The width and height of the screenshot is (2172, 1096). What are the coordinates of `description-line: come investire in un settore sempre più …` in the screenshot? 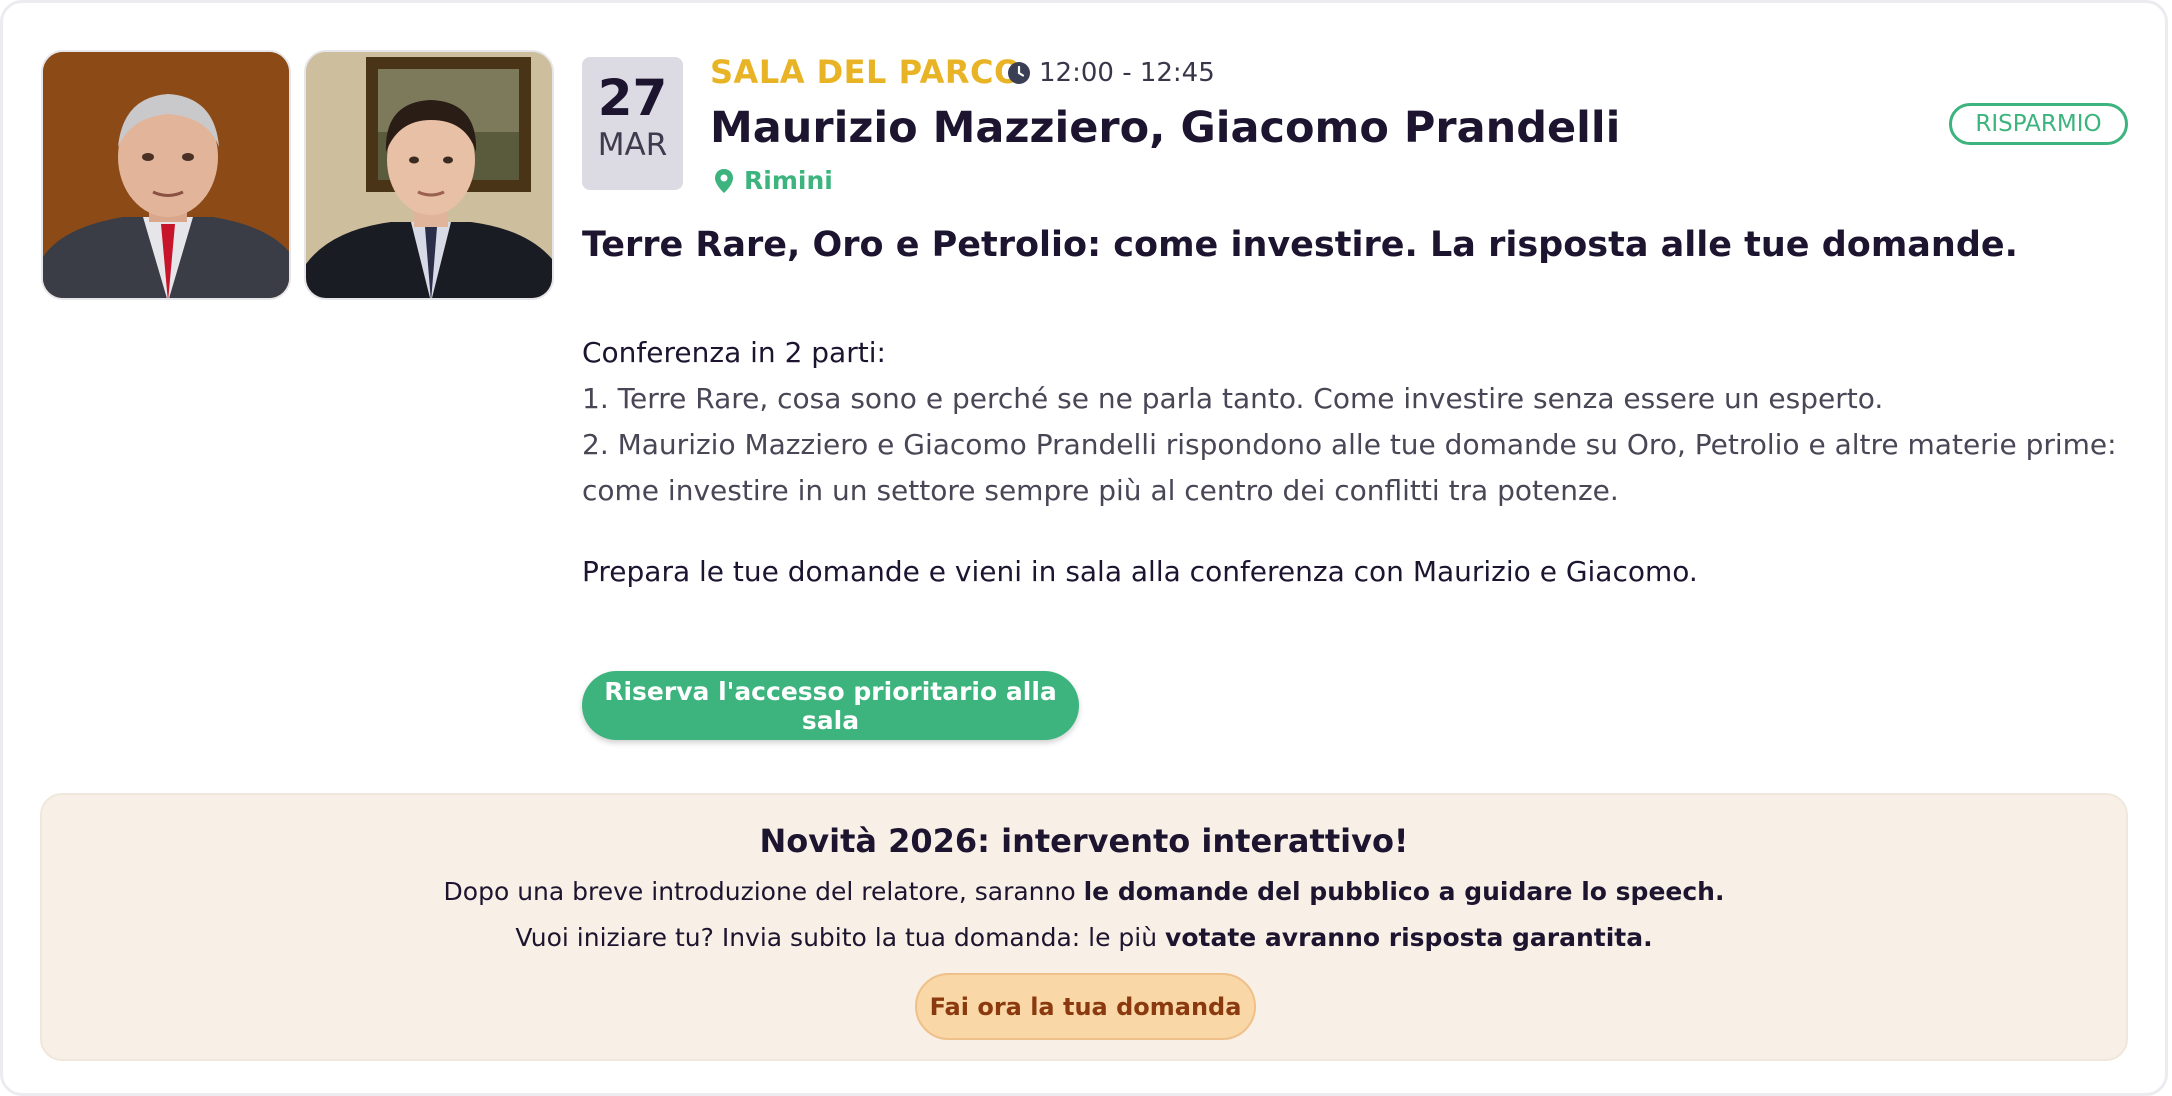 It's located at (1100, 490).